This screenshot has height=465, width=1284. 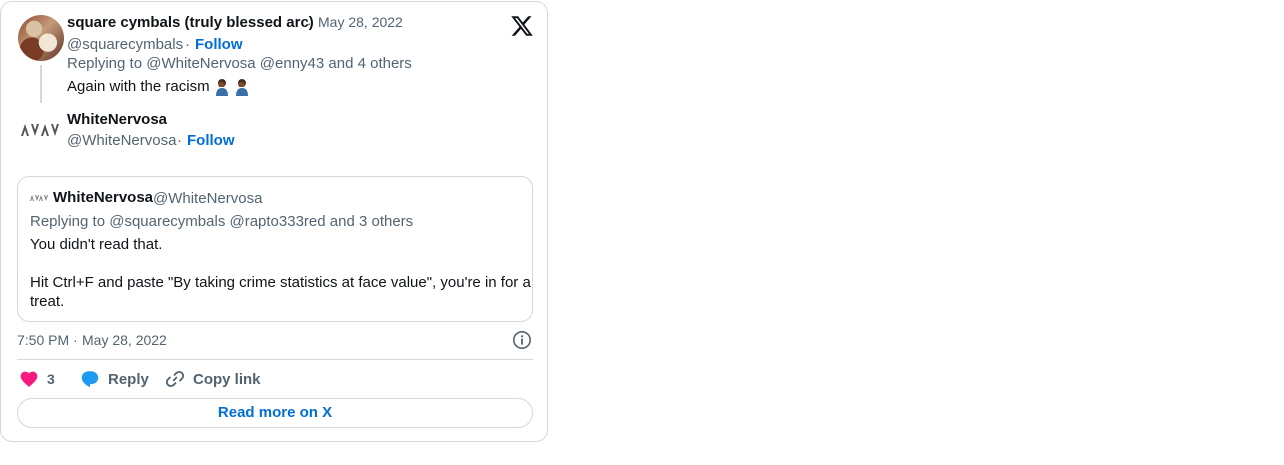 I want to click on quote-author-name: WhiteNervosa, so click(x=103, y=197).